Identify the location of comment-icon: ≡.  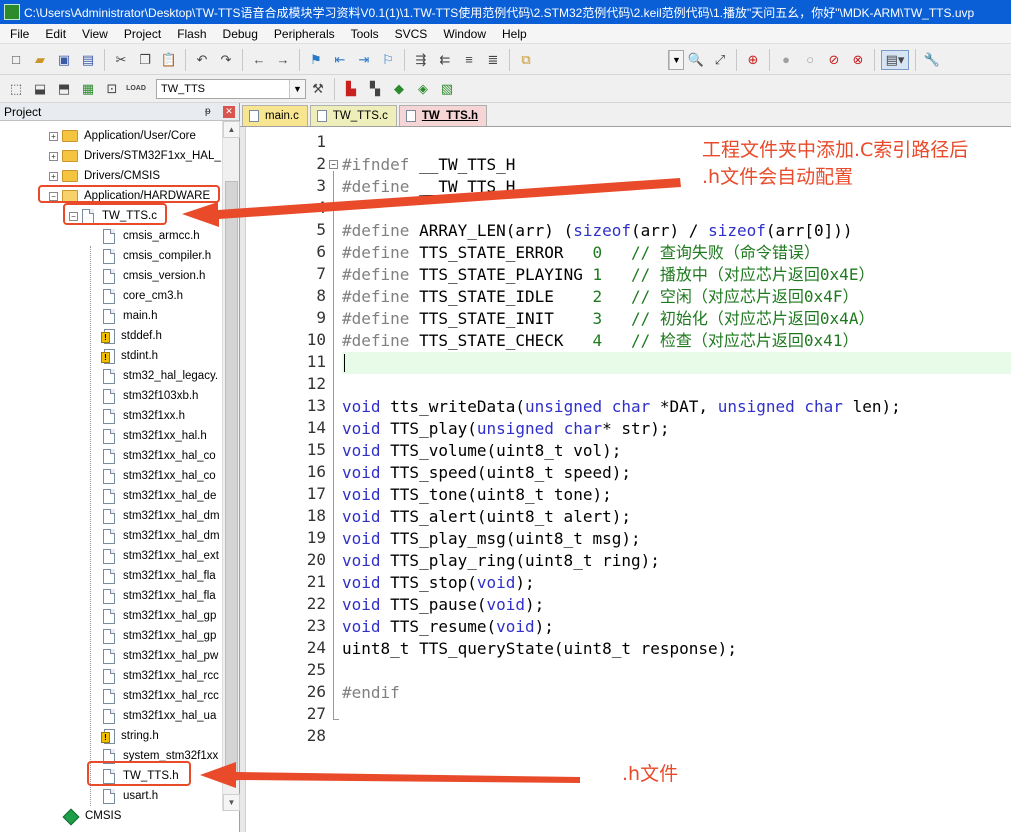
(469, 60).